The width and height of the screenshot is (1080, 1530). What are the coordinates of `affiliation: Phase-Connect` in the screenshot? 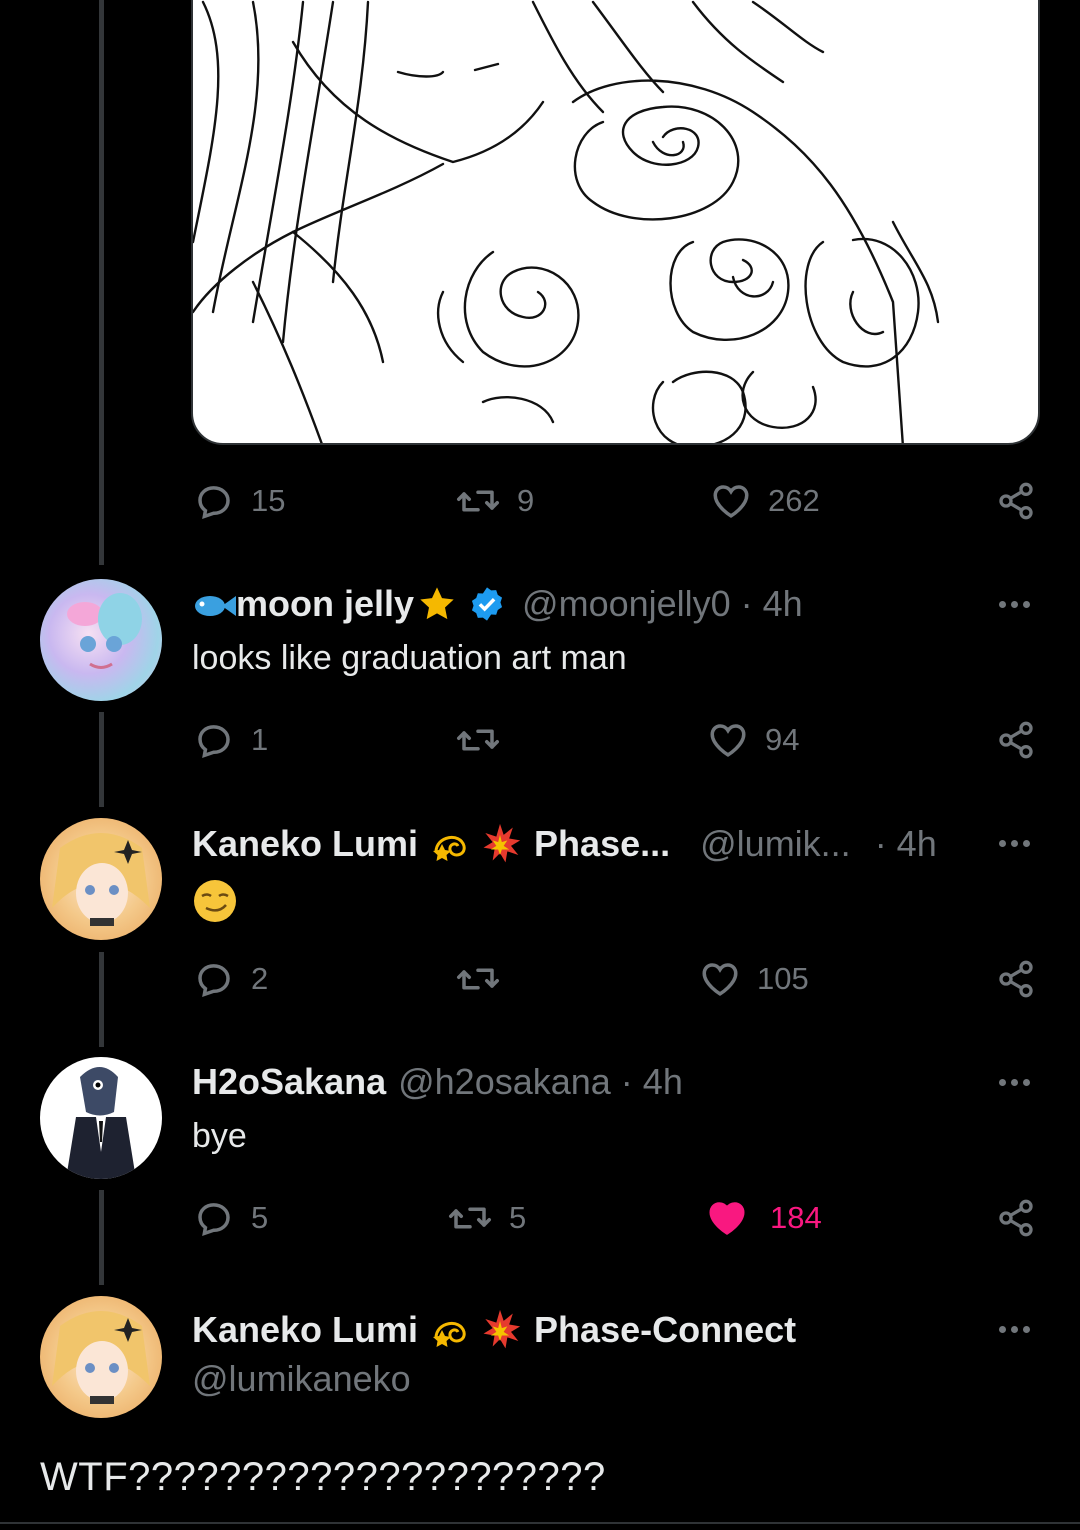 It's located at (665, 1330).